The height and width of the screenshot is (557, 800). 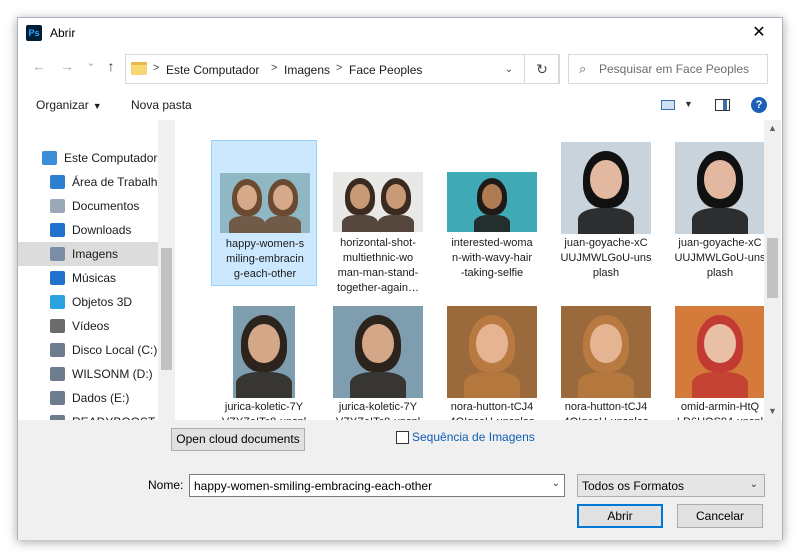 What do you see at coordinates (668, 105) in the screenshot?
I see `view-options-icon` at bounding box center [668, 105].